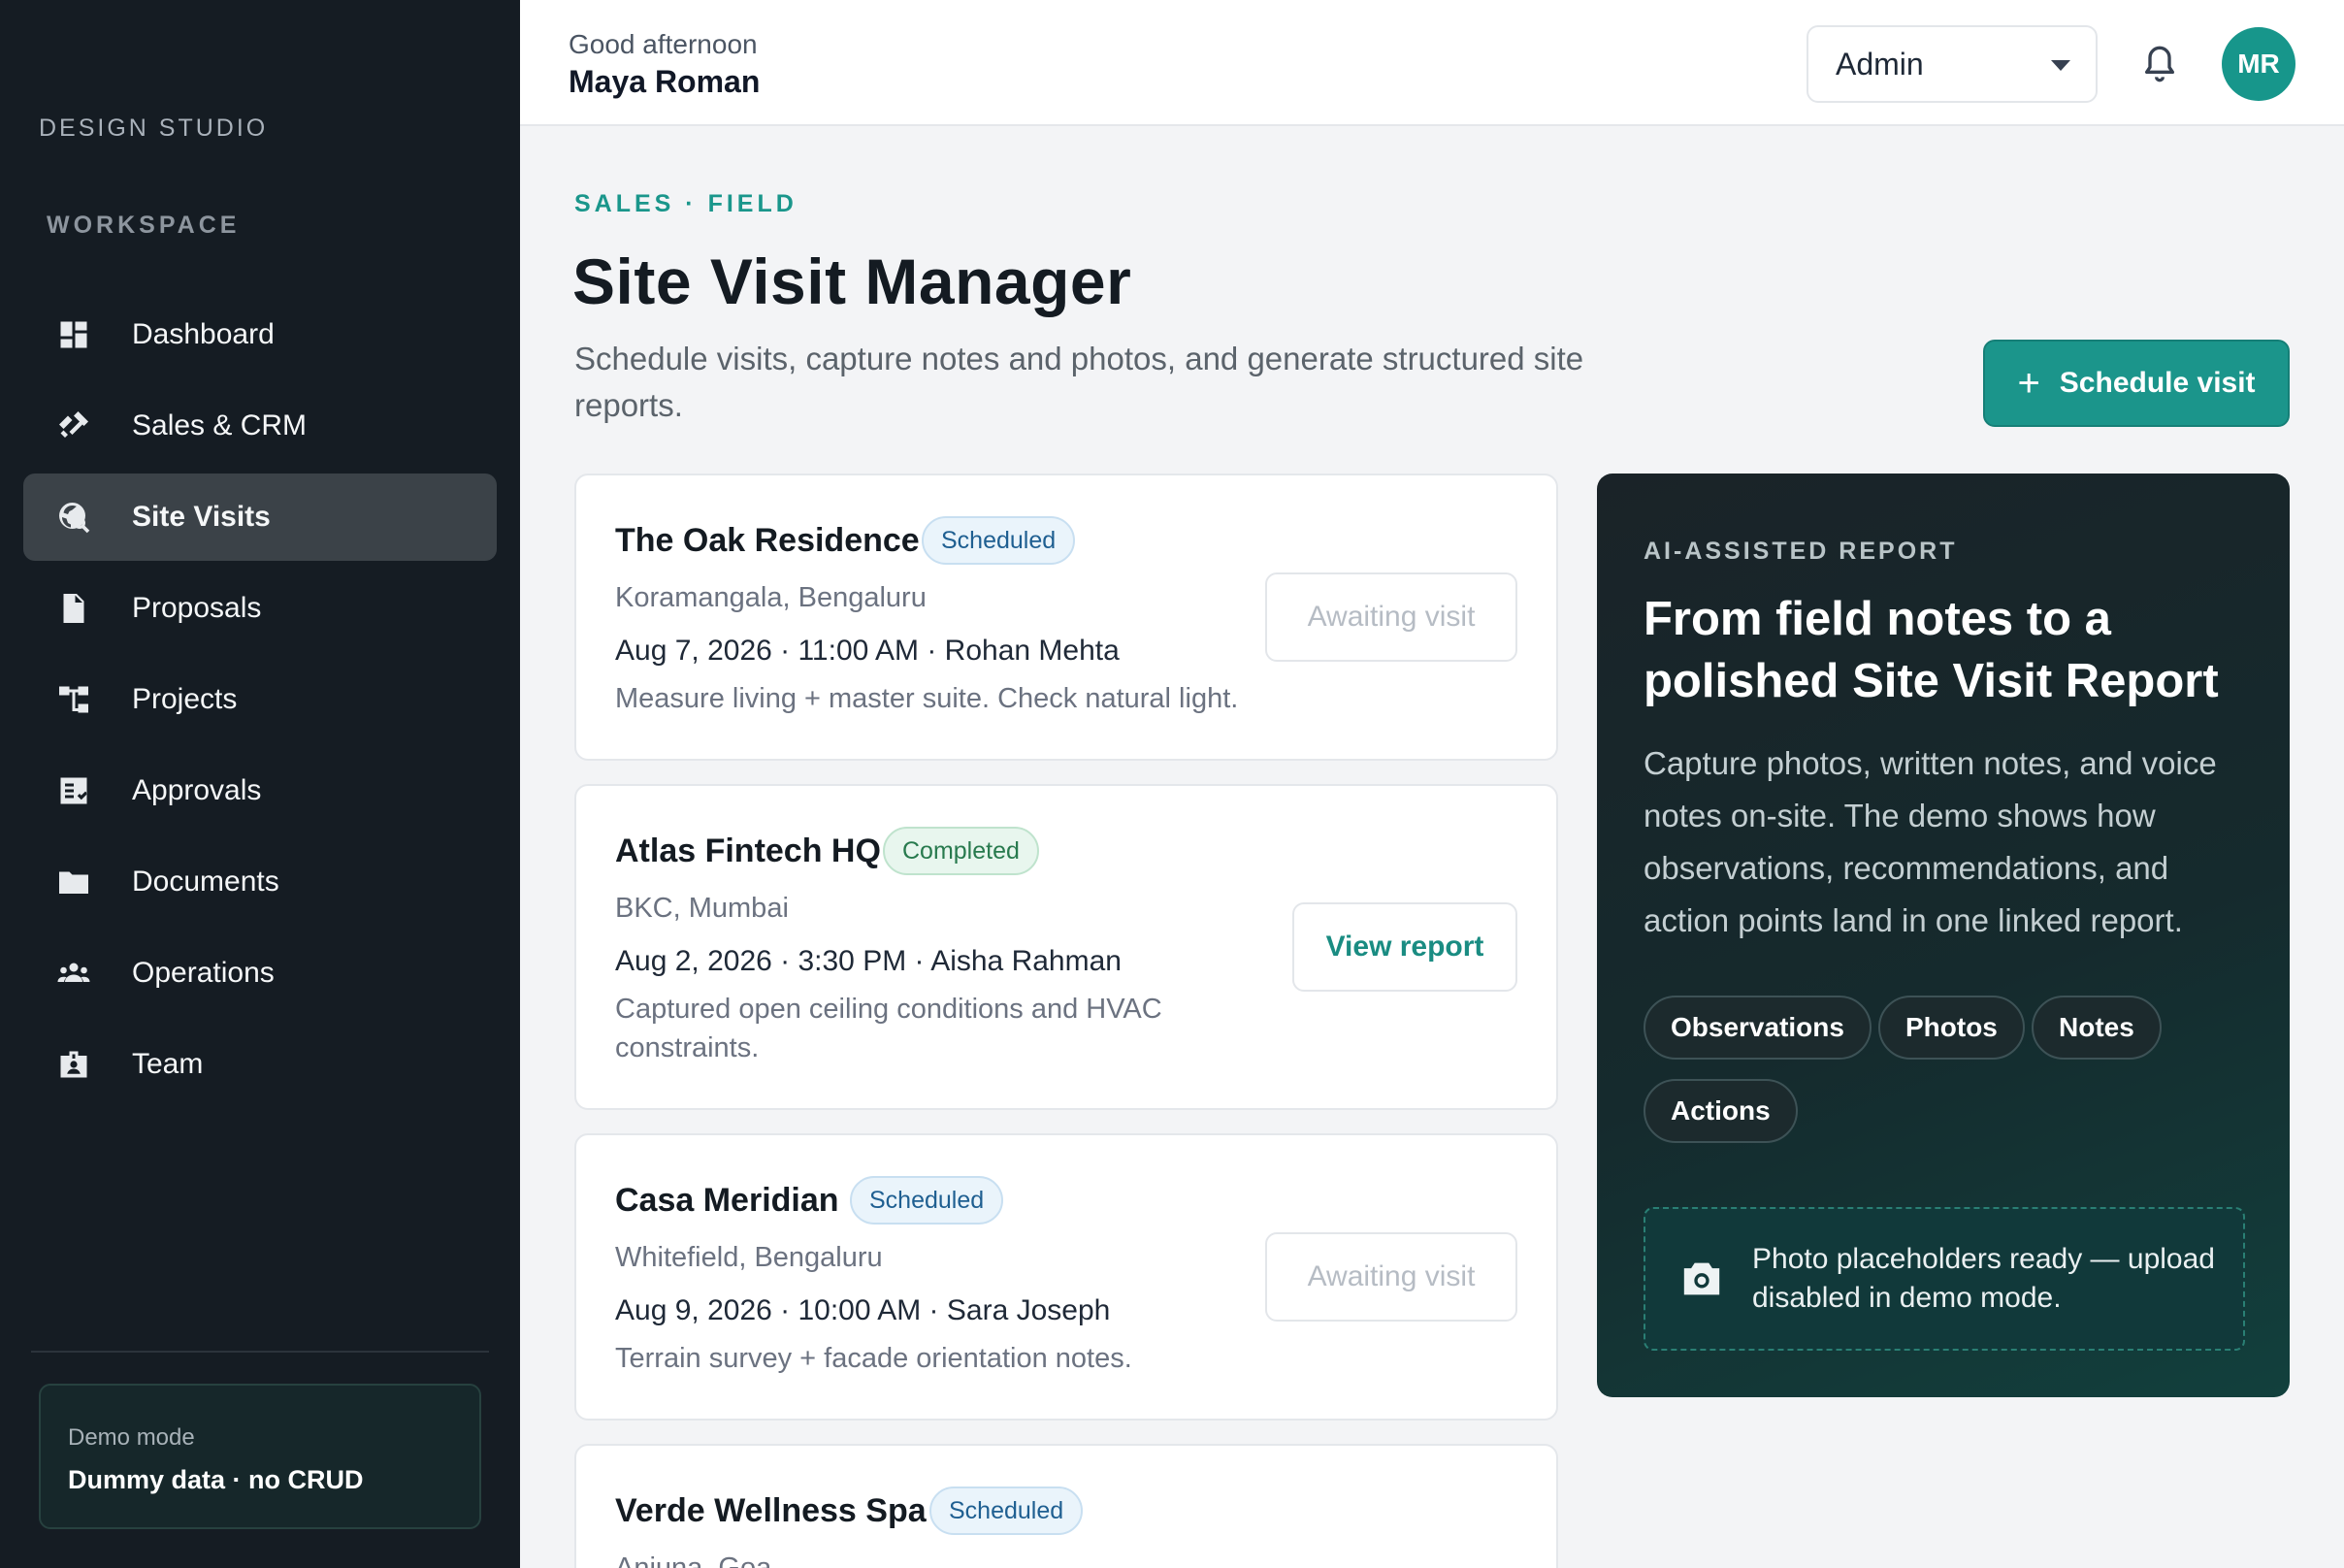 The width and height of the screenshot is (2344, 1568). I want to click on chip-actions: Actions, so click(1721, 1111).